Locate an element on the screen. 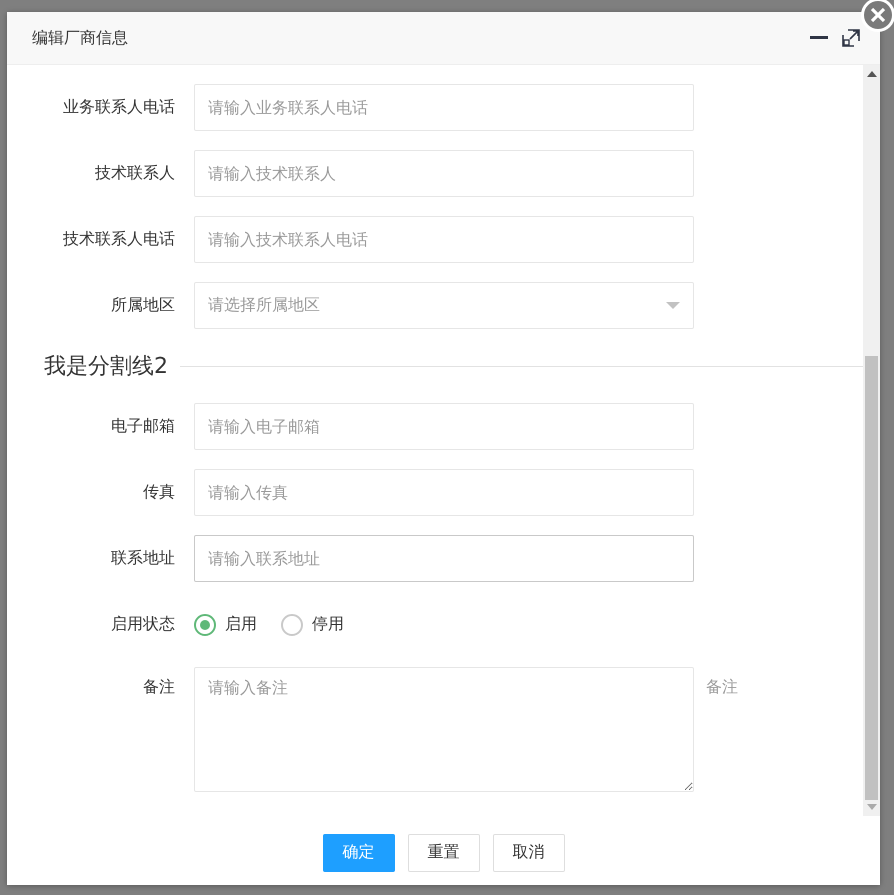 The image size is (894, 895). text-field: 请输入技术联系人电话 is located at coordinates (444, 239).